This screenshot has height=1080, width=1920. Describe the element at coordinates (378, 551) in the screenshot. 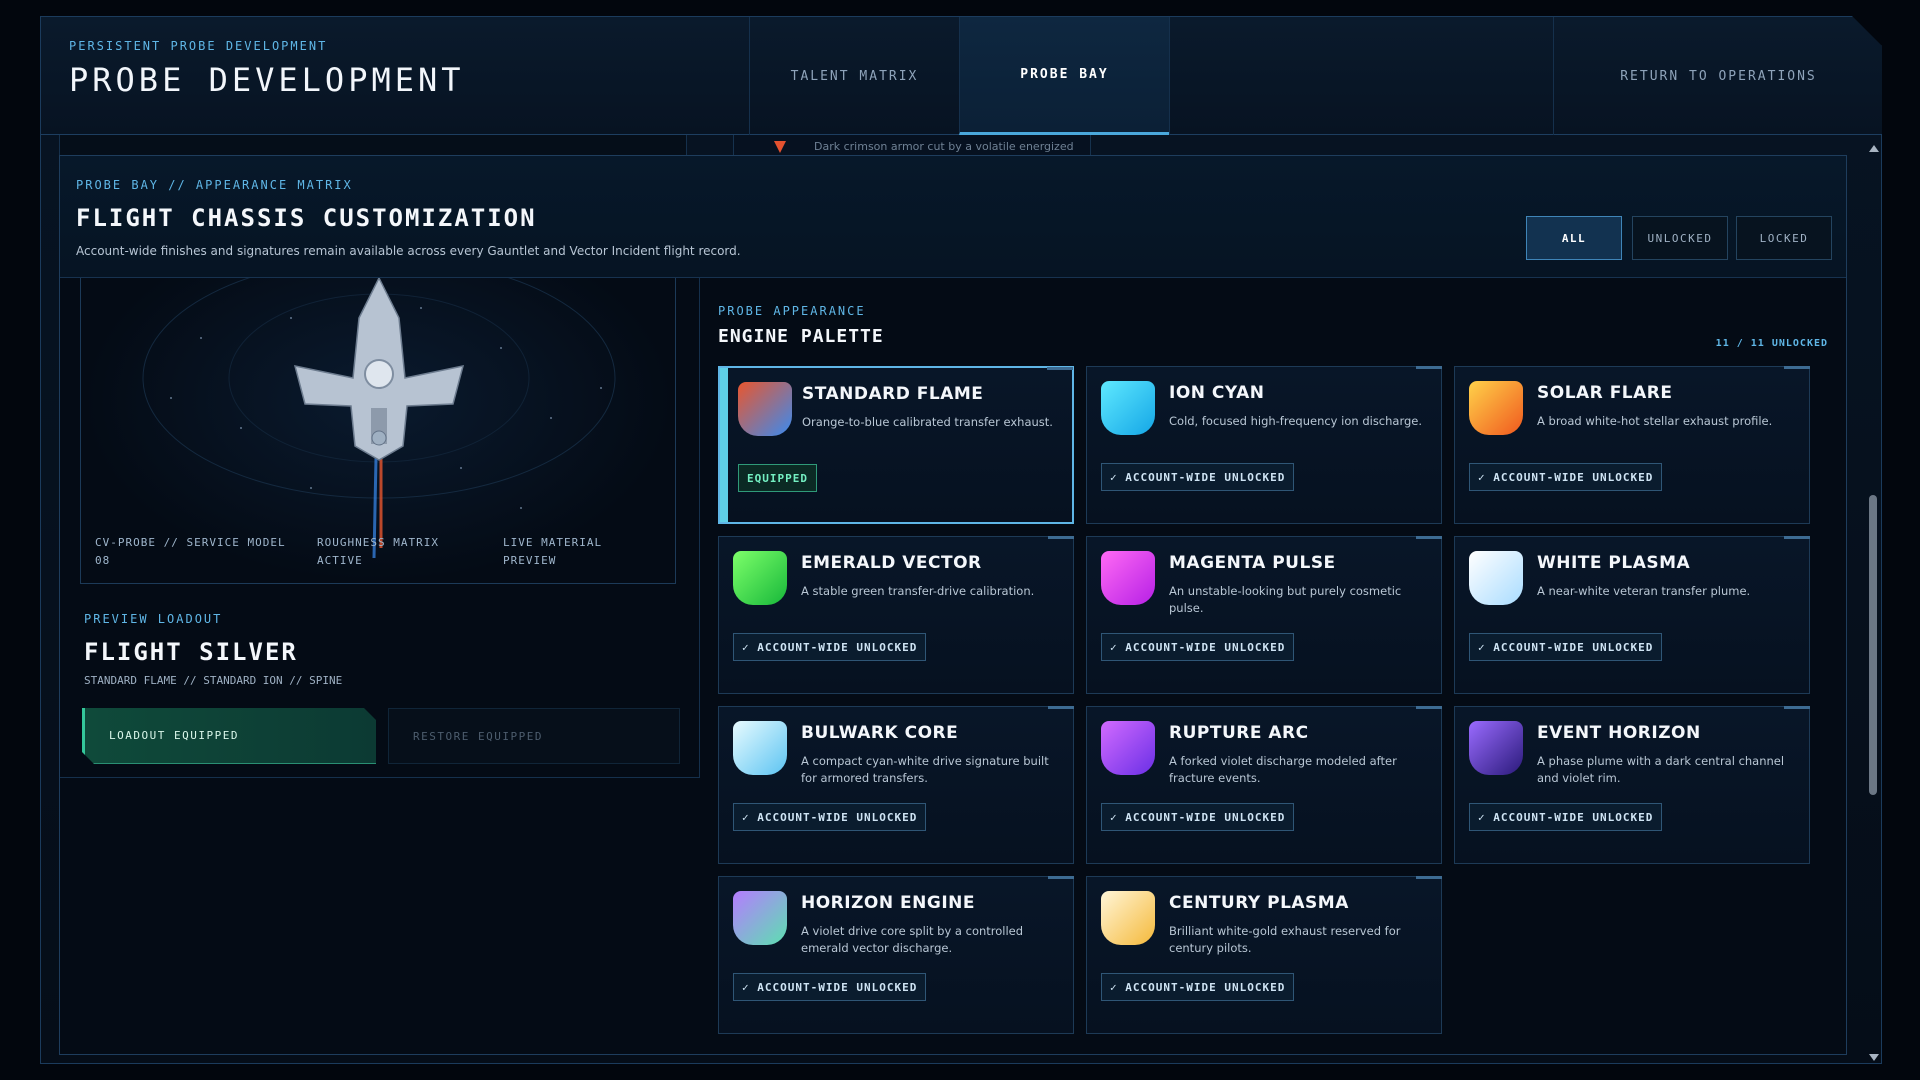

I see `preview-roughness-label: ROUGHNESS MATRIX ACTIVE` at that location.